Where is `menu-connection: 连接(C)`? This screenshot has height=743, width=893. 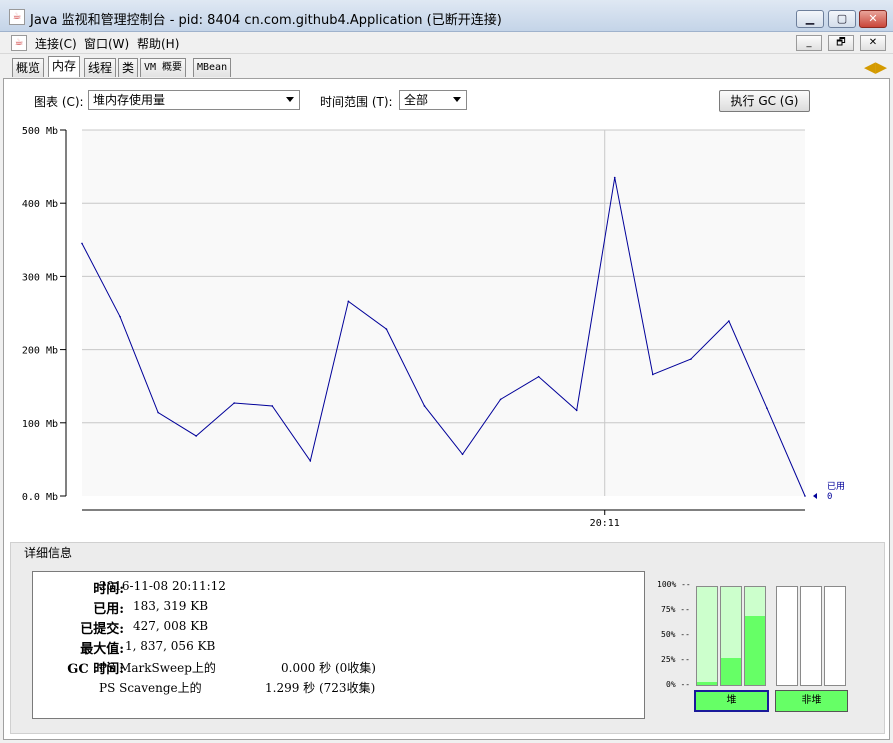
menu-connection: 连接(C) is located at coordinates (56, 43).